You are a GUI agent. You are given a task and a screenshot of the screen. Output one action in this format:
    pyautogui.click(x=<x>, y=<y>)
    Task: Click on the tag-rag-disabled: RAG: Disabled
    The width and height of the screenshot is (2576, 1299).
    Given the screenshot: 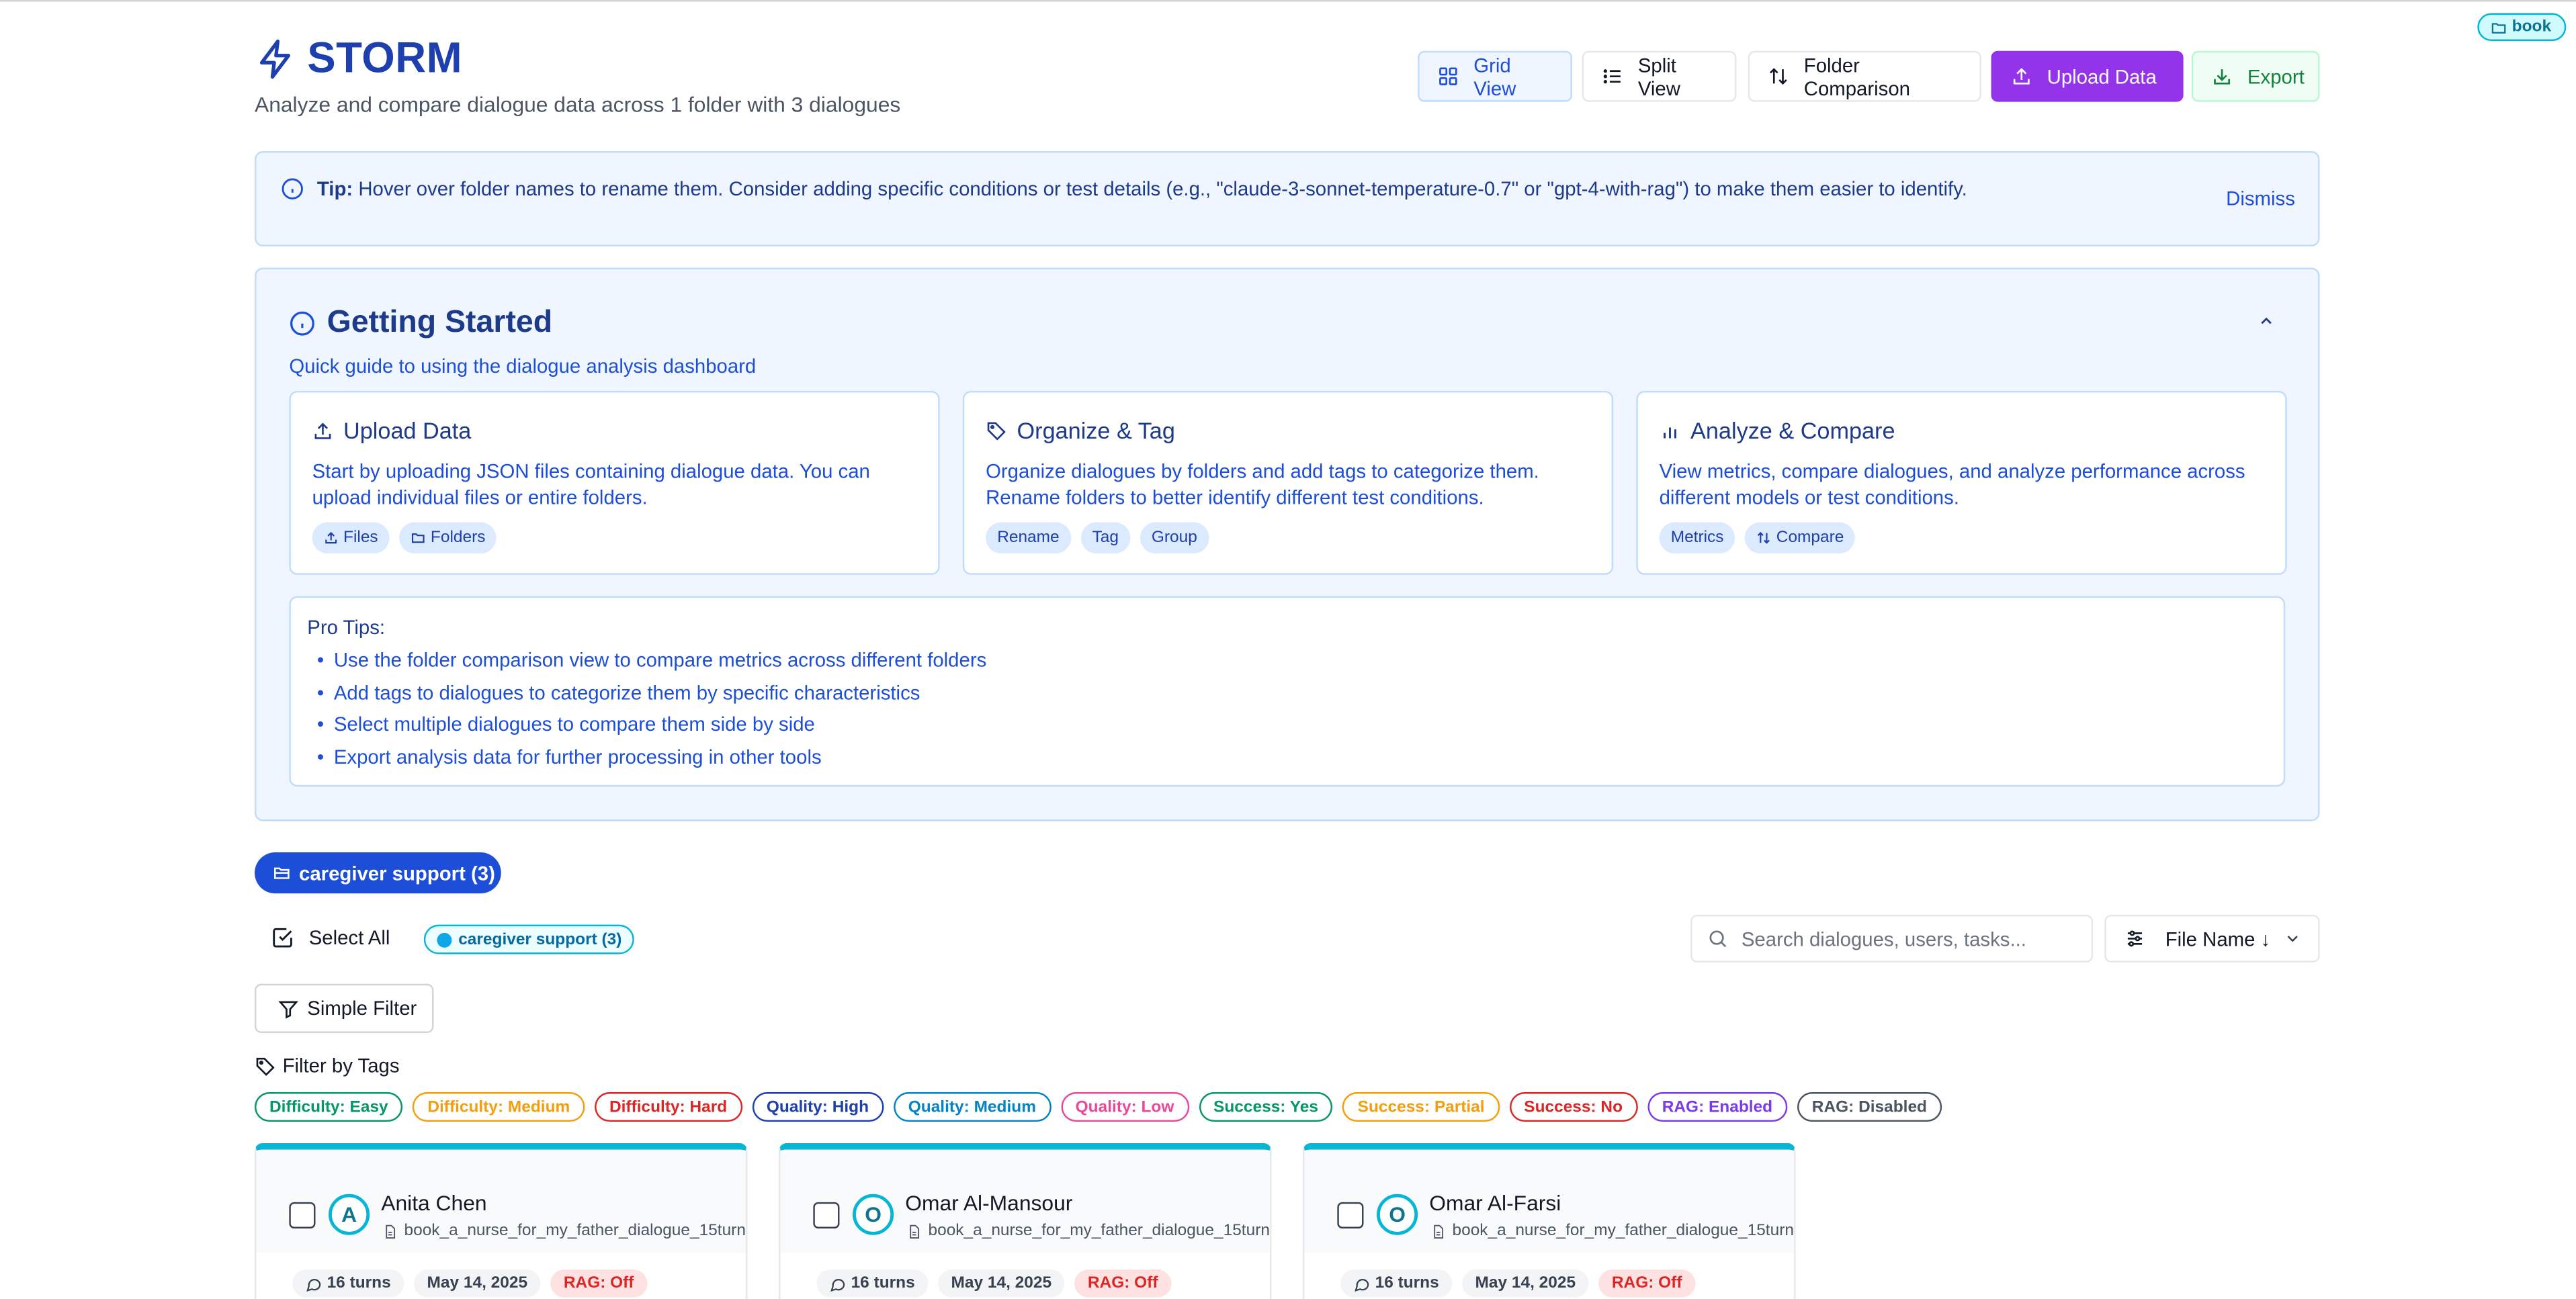 What is the action you would take?
    pyautogui.click(x=1869, y=1107)
    